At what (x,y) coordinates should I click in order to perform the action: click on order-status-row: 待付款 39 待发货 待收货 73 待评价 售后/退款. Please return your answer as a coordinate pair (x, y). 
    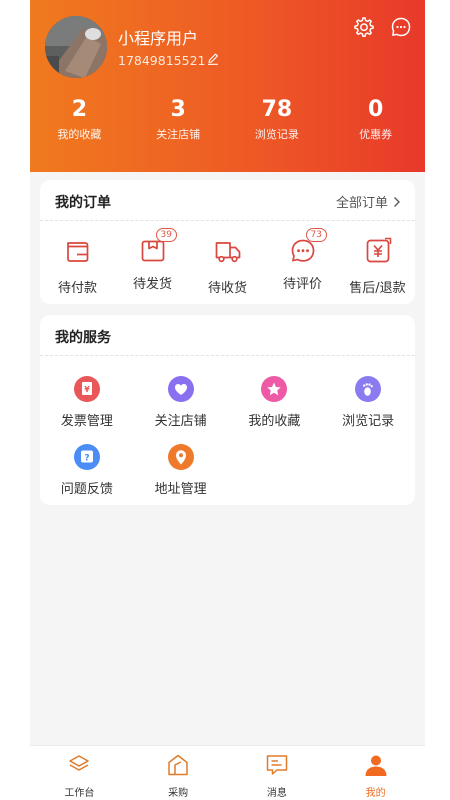
    Looking at the image, I should click on (227, 262).